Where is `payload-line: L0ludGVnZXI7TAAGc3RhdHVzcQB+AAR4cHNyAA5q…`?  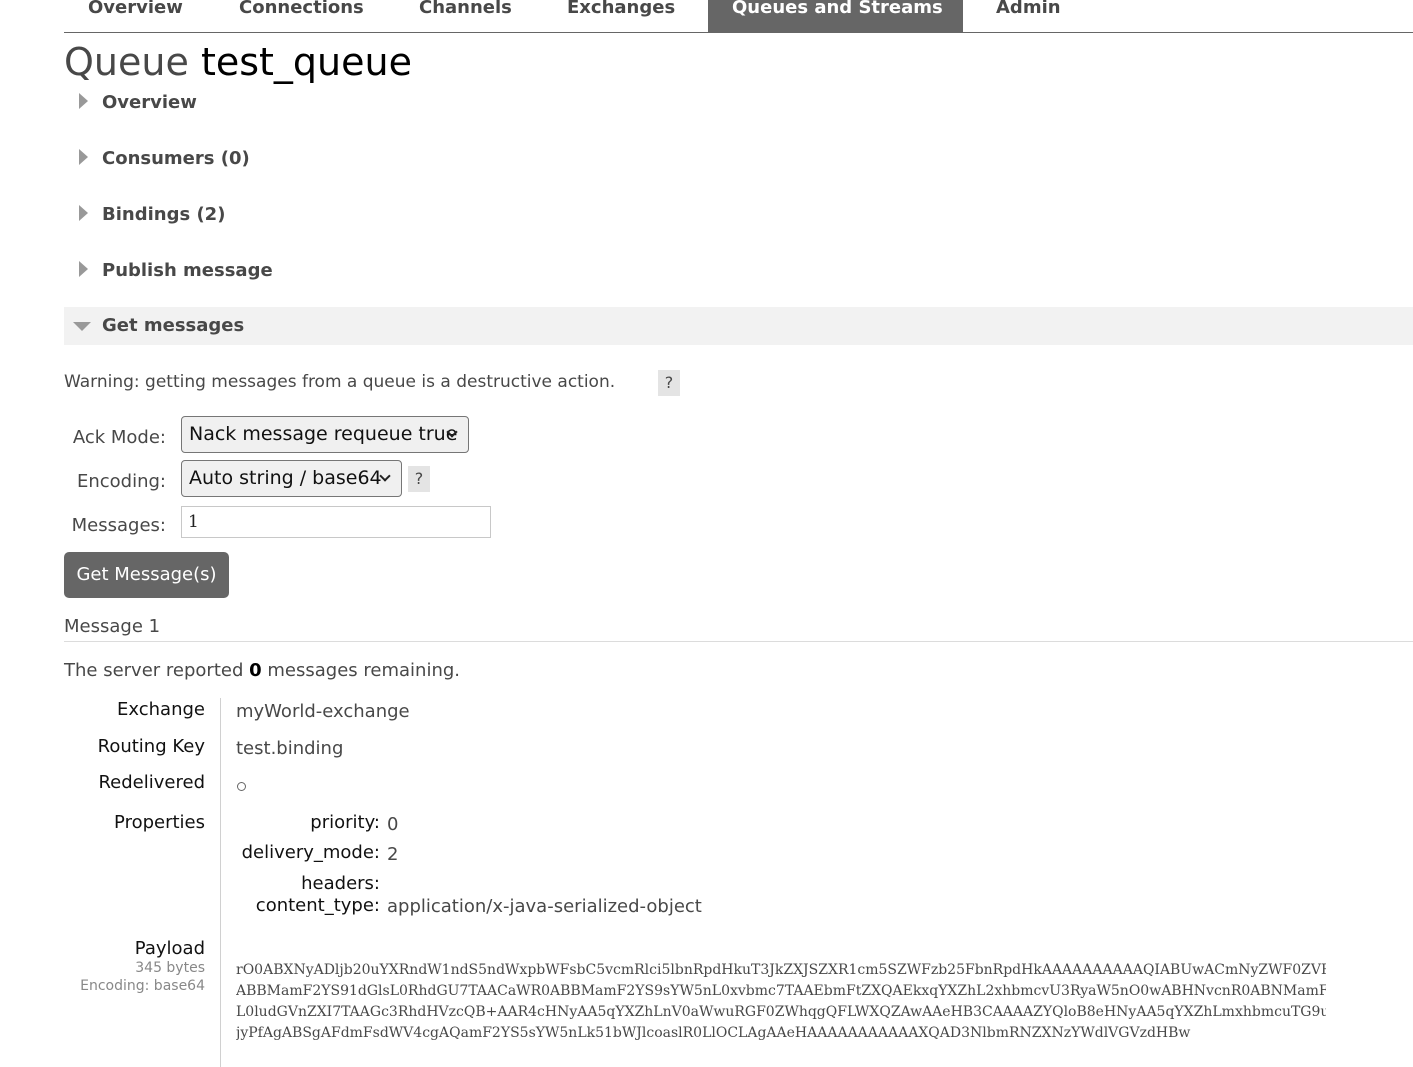
payload-line: L0ludGVnZXI7TAAGc3RhdHVzcQB+AAR4cHNyAA5q… is located at coordinates (781, 1012).